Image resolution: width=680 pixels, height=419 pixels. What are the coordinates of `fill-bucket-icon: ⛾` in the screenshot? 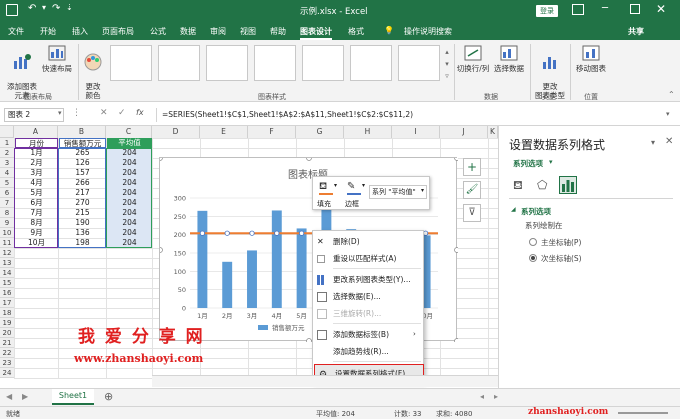 It's located at (326, 187).